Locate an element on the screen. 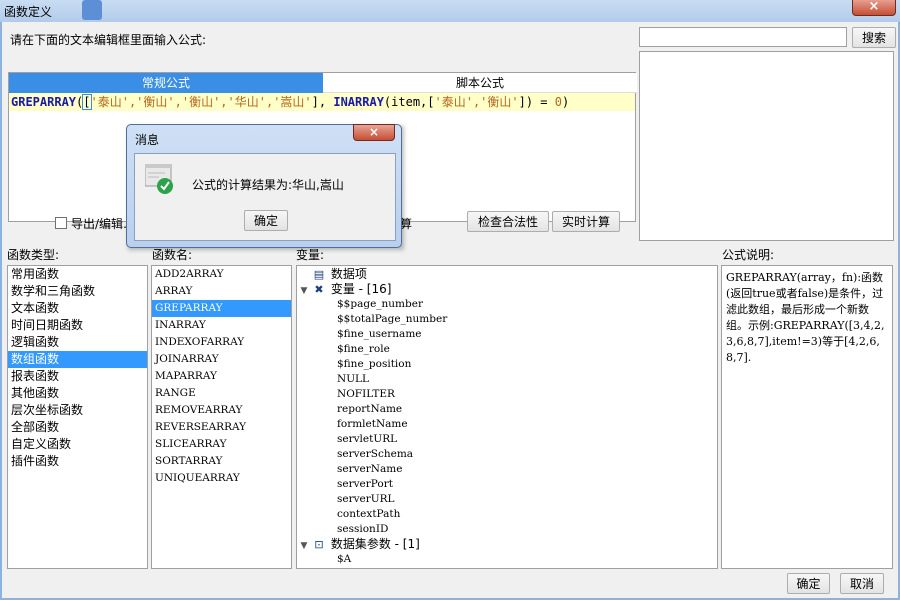 The width and height of the screenshot is (900, 600). formula-string: '泰山','衡山' is located at coordinates (476, 102).